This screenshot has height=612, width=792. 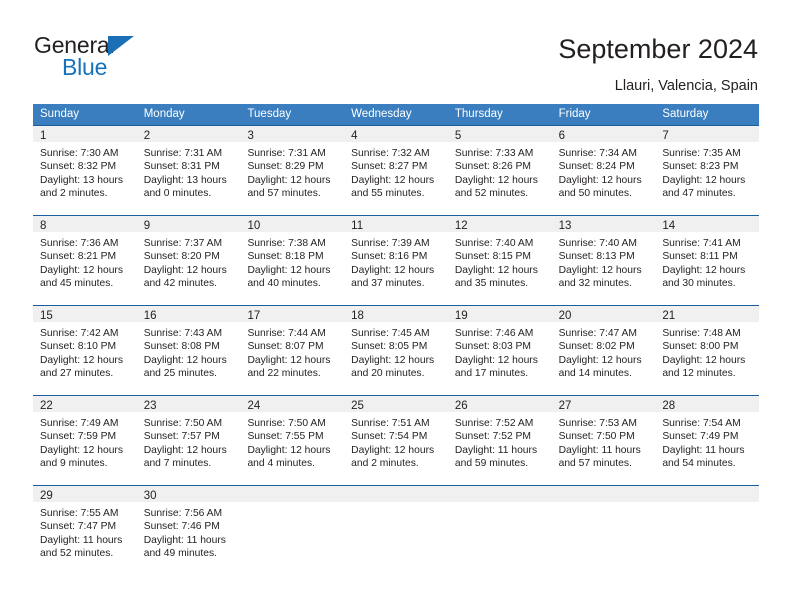 I want to click on day-number-band: 18, so click(x=396, y=314).